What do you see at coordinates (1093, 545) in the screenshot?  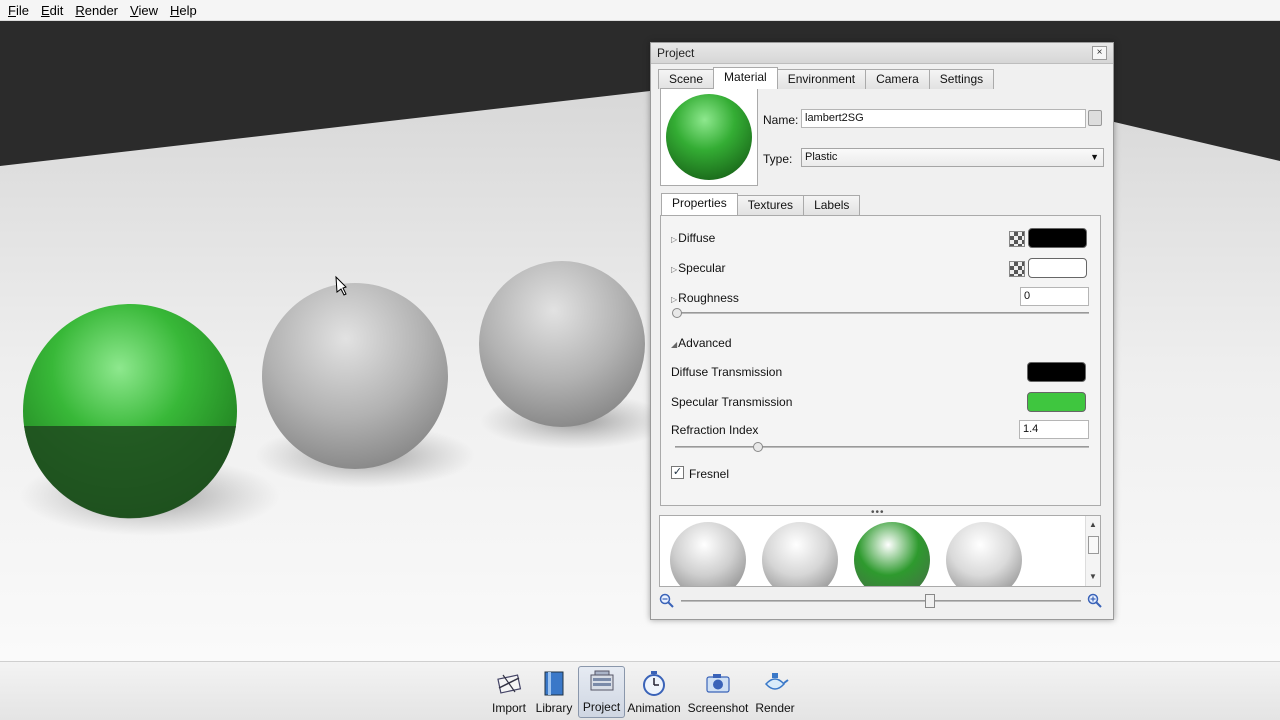 I see `scroll-thumb` at bounding box center [1093, 545].